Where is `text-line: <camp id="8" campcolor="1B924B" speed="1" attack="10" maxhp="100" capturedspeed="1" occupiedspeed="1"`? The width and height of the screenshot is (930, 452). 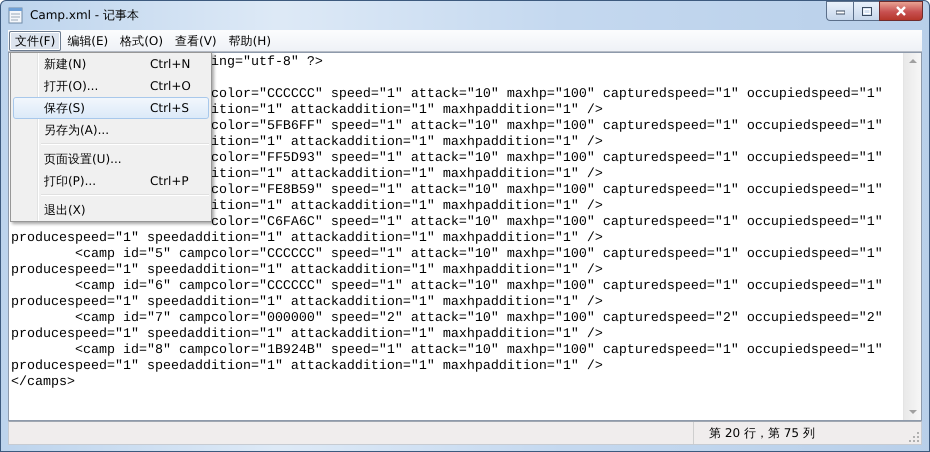 text-line: <camp id="8" campcolor="1B924B" speed="1" attack="10" maxhp="100" capturedspeed="1" occupiedspeed="1" is located at coordinates (478, 351).